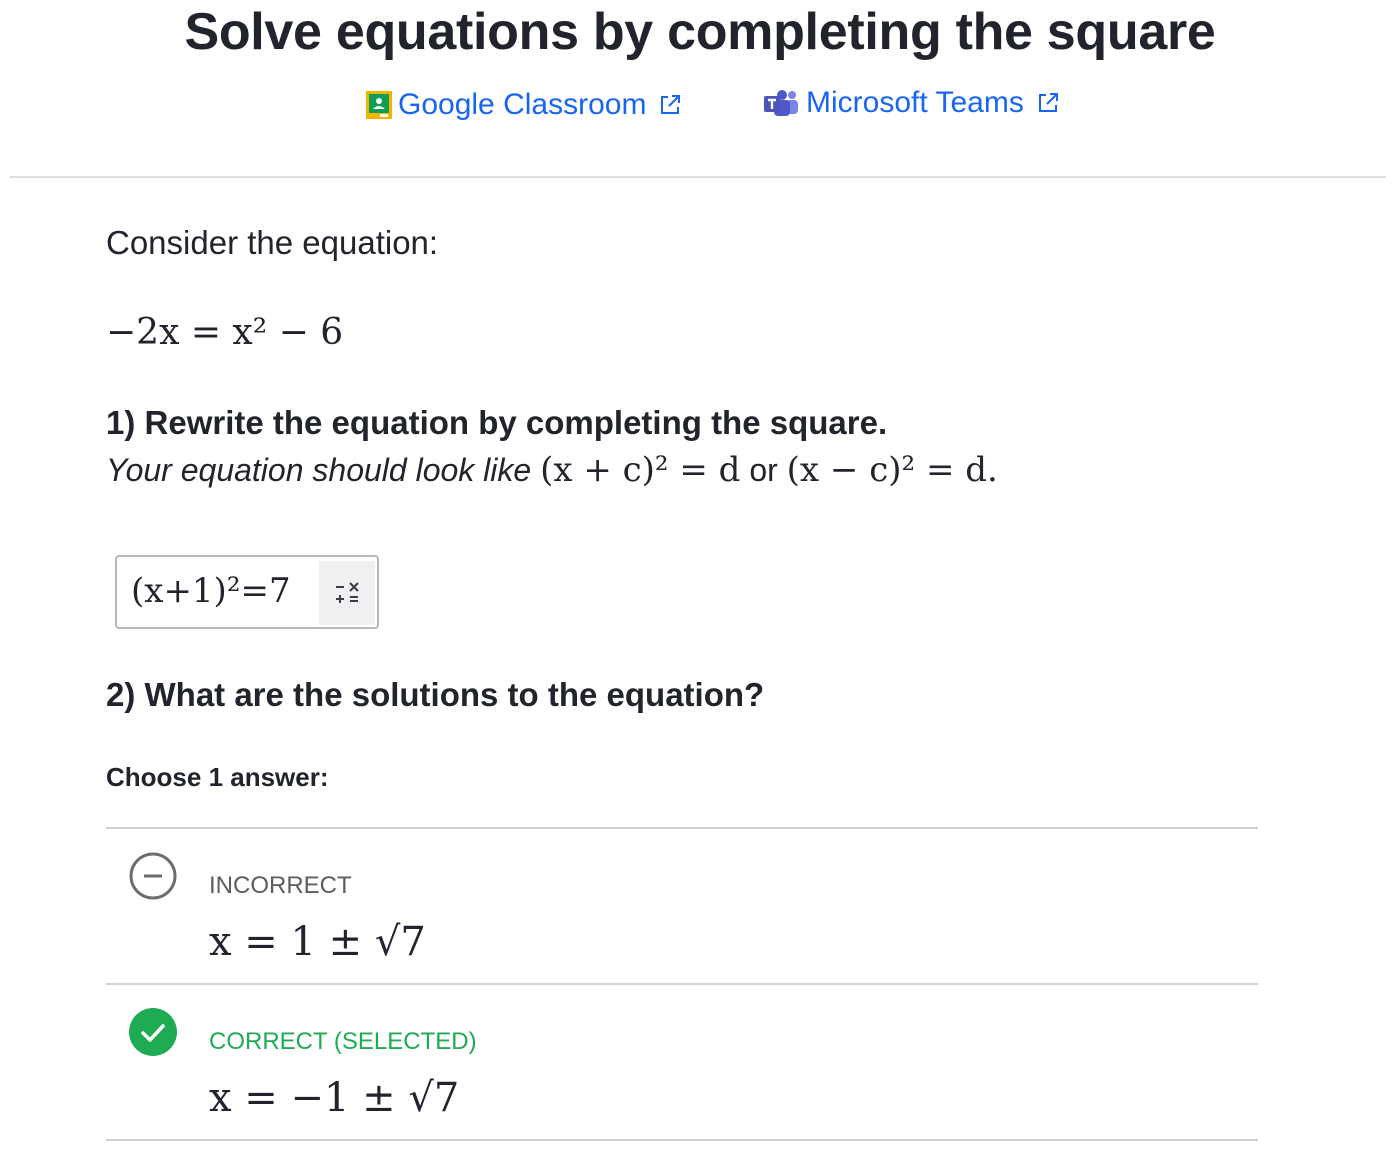 This screenshot has height=1156, width=1400. What do you see at coordinates (153, 1032) in the screenshot?
I see `check-circle-icon` at bounding box center [153, 1032].